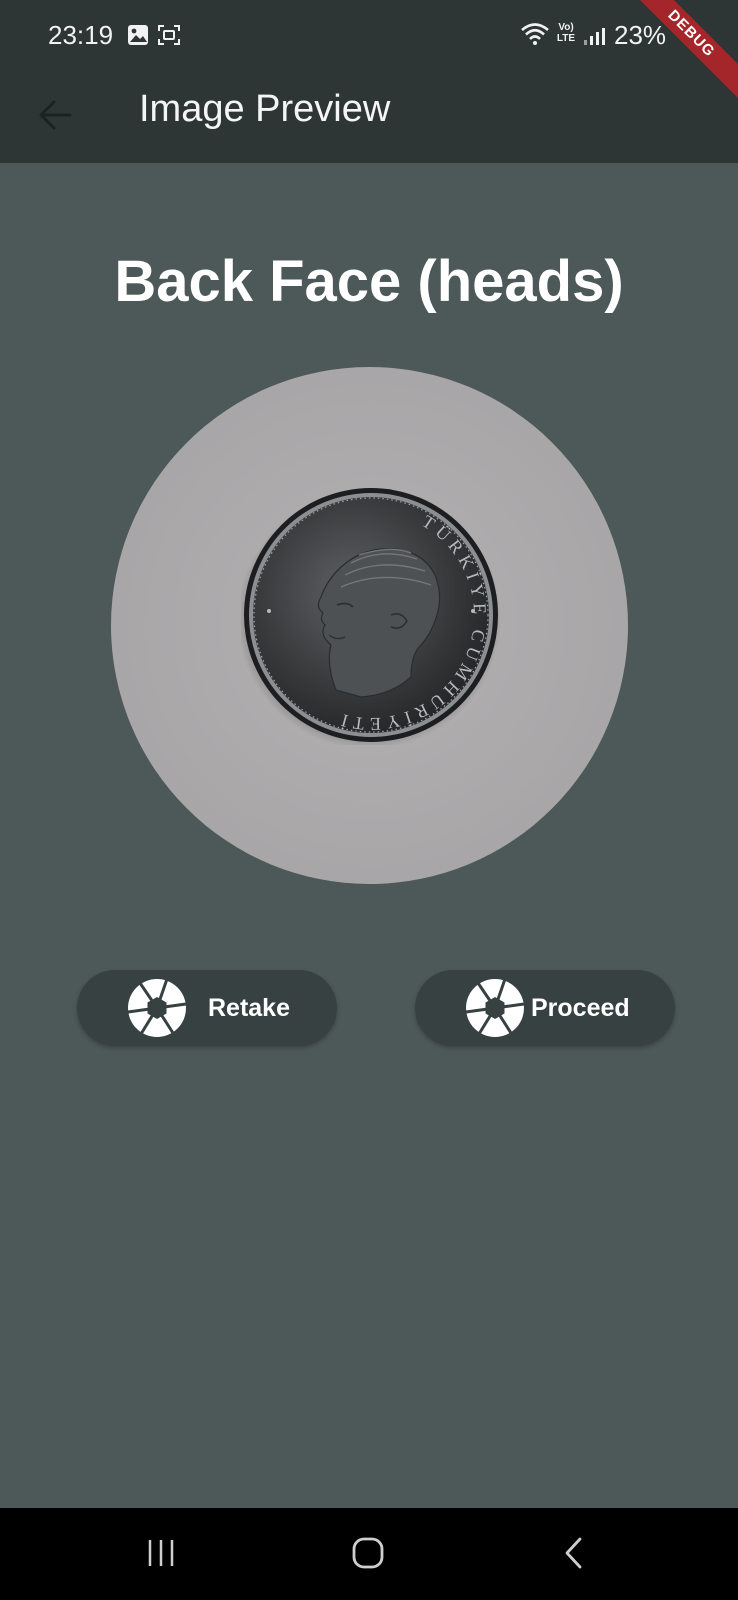 This screenshot has height=1600, width=738. What do you see at coordinates (138, 37) in the screenshot?
I see `gallery-icon` at bounding box center [138, 37].